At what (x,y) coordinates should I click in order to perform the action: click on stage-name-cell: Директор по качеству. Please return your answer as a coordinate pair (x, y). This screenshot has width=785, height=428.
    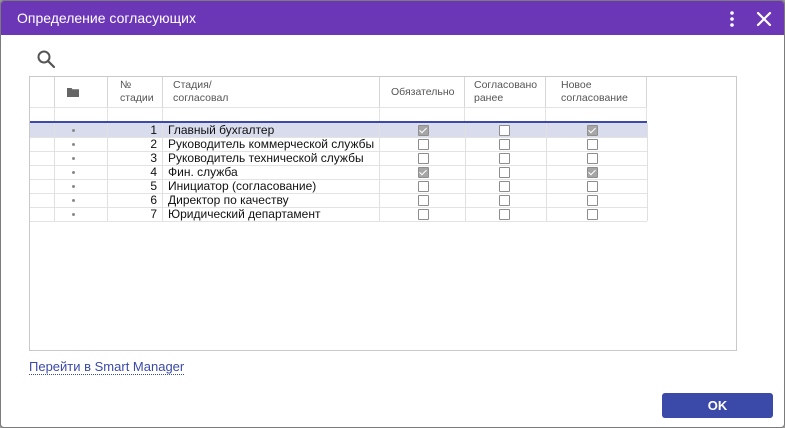
    Looking at the image, I should click on (271, 200).